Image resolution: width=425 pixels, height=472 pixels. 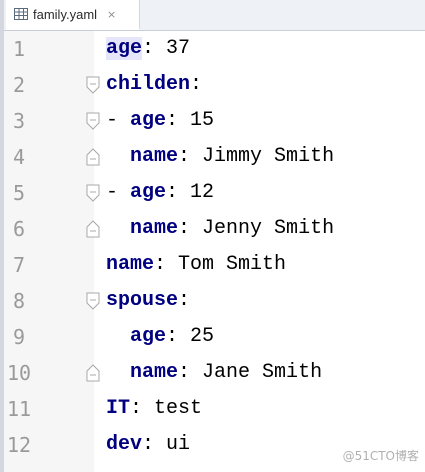 I want to click on code-line: 7 name: Tom Smith, so click(x=212, y=265).